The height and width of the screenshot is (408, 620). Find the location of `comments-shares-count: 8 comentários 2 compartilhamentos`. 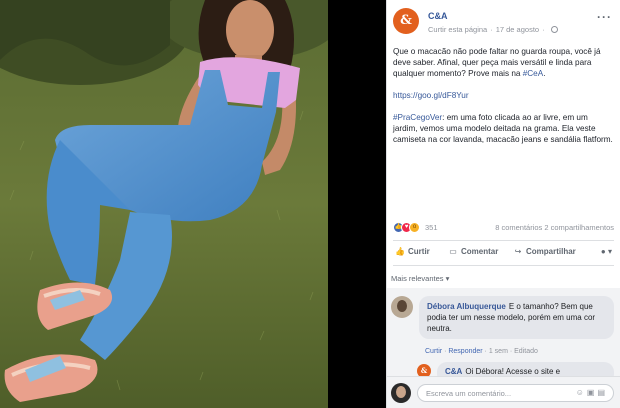

comments-shares-count: 8 comentários 2 compartilhamentos is located at coordinates (554, 227).